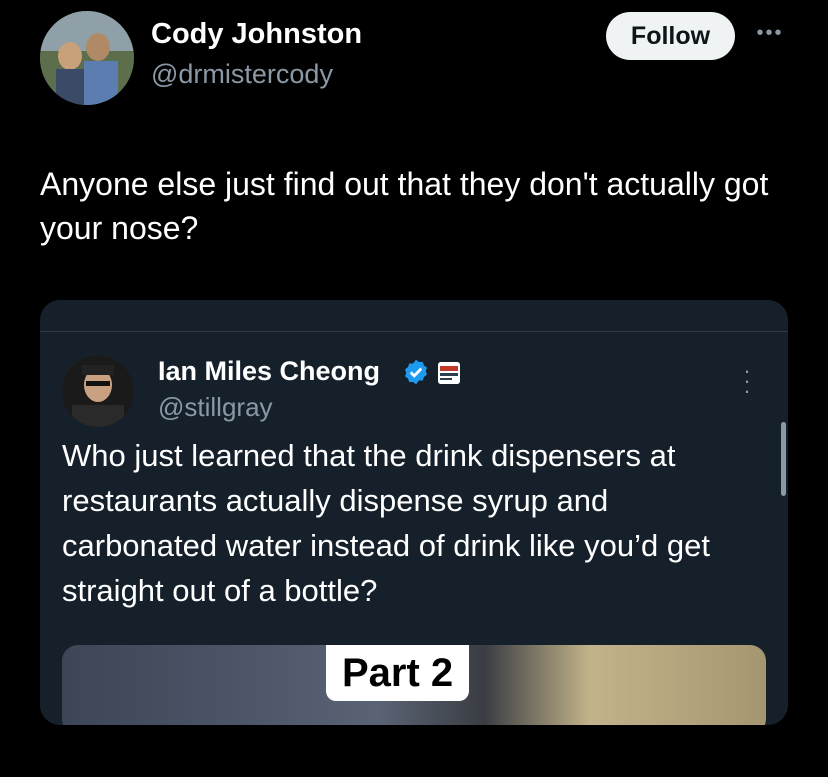 This screenshot has width=828, height=777. Describe the element at coordinates (98, 391) in the screenshot. I see `quoted-author-avatar` at that location.